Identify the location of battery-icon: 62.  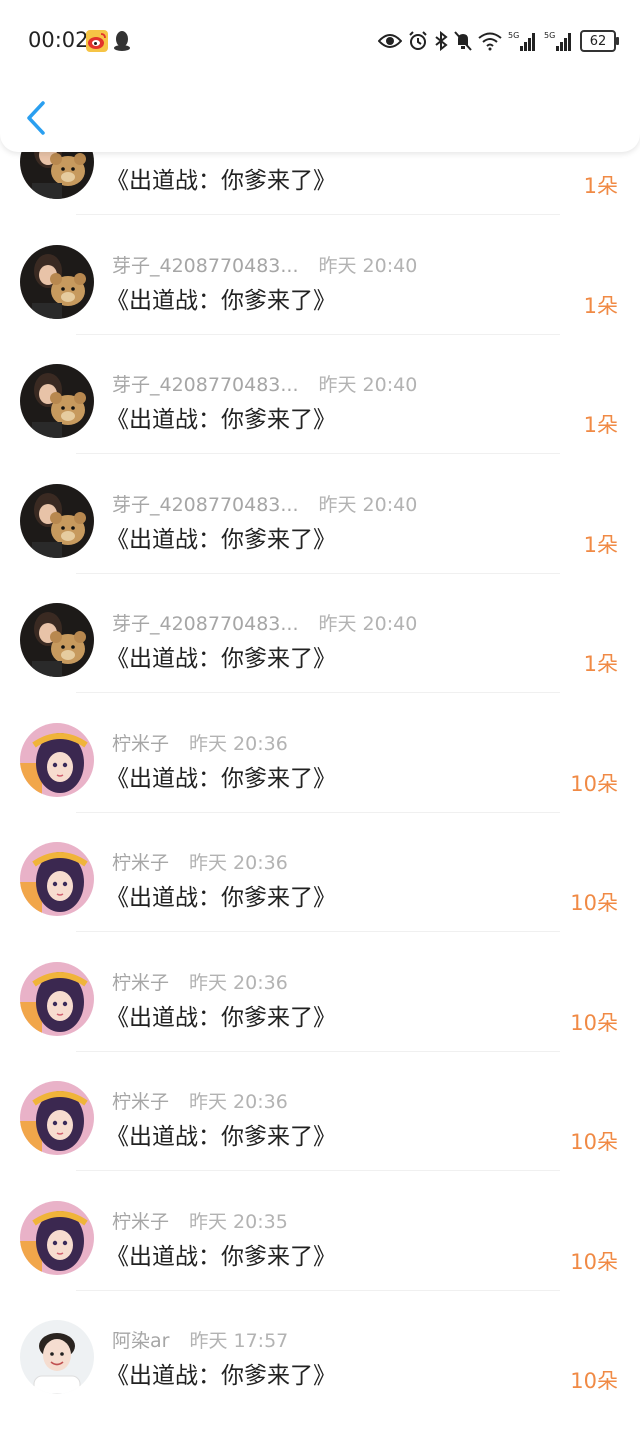
(599, 41).